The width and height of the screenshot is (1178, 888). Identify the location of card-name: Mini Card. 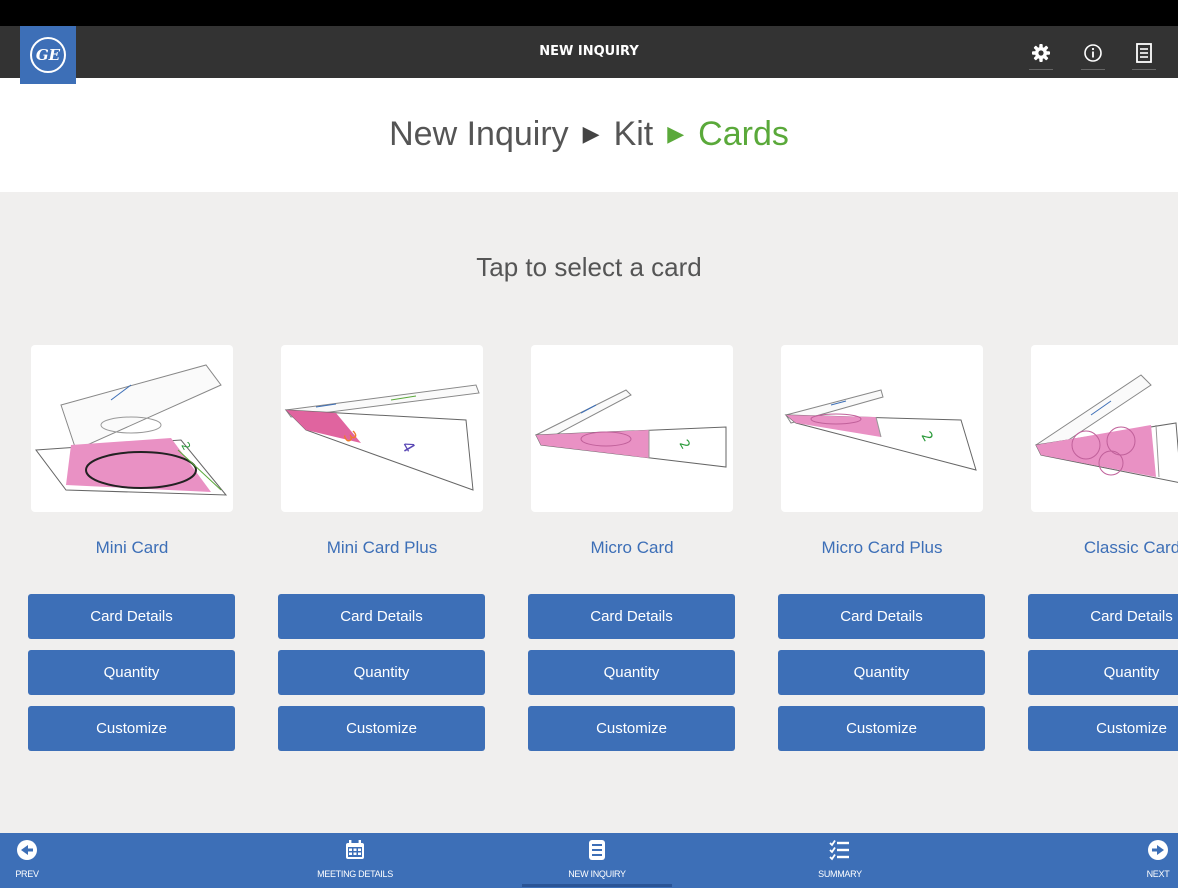
(132, 548).